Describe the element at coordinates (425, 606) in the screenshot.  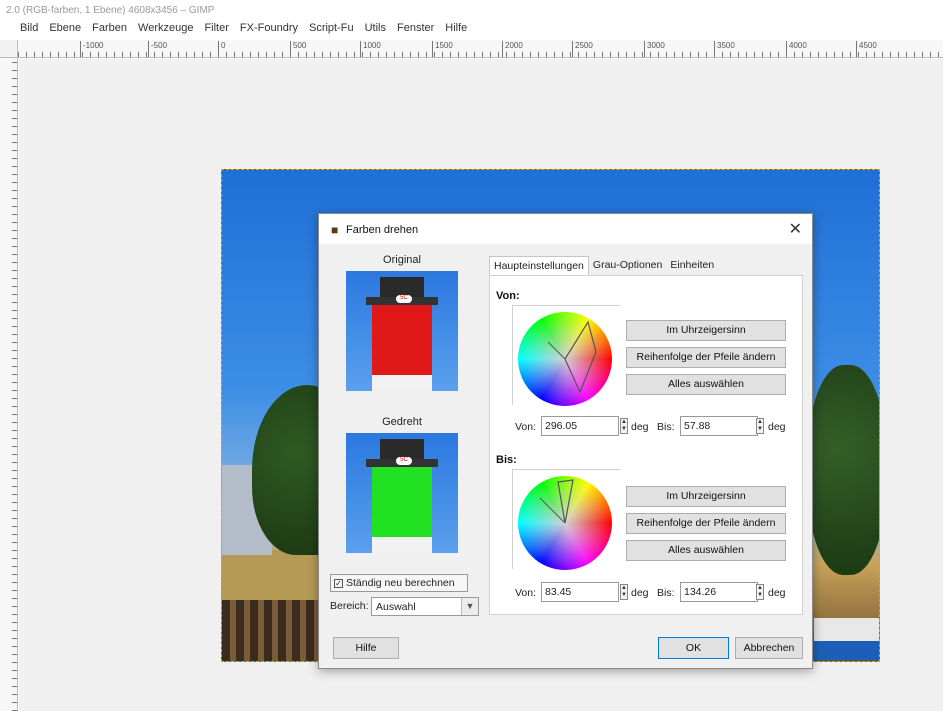
I see `area-select: Auswahl ▼` at that location.